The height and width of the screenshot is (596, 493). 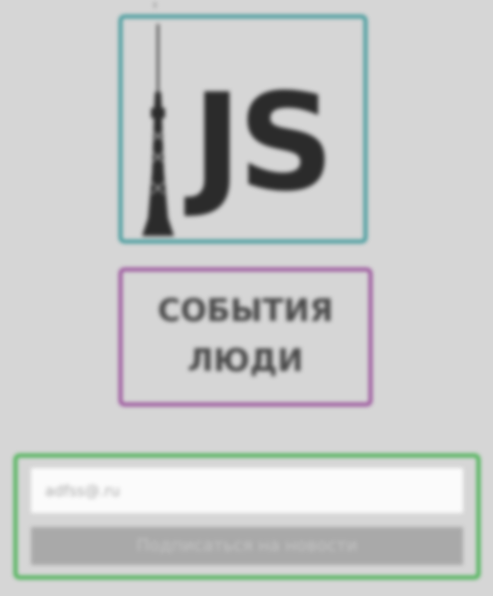 What do you see at coordinates (247, 490) in the screenshot?
I see `email-input` at bounding box center [247, 490].